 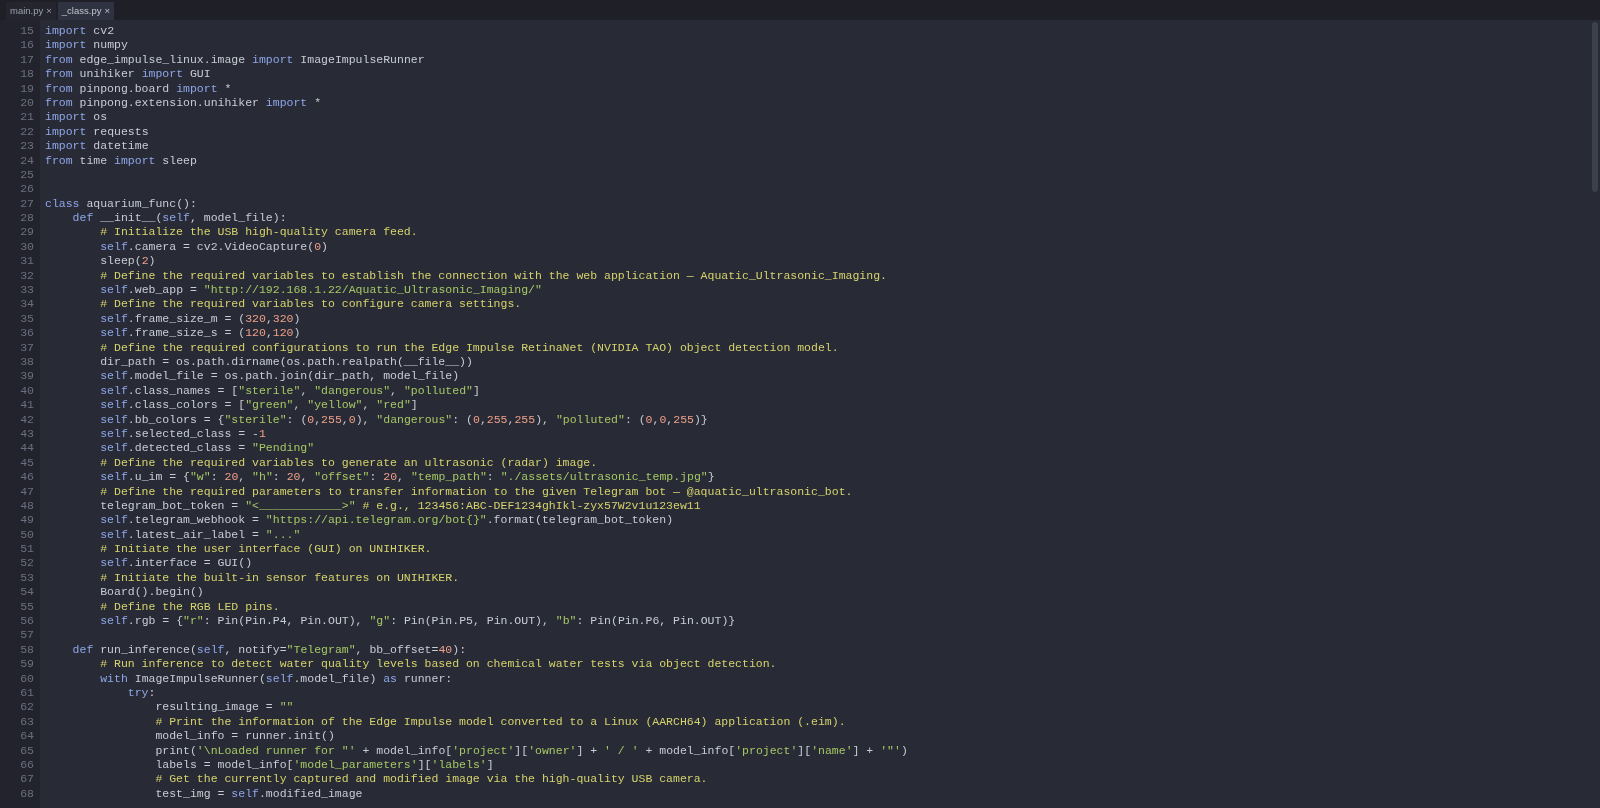 I want to click on line-number: 37, so click(x=27, y=347).